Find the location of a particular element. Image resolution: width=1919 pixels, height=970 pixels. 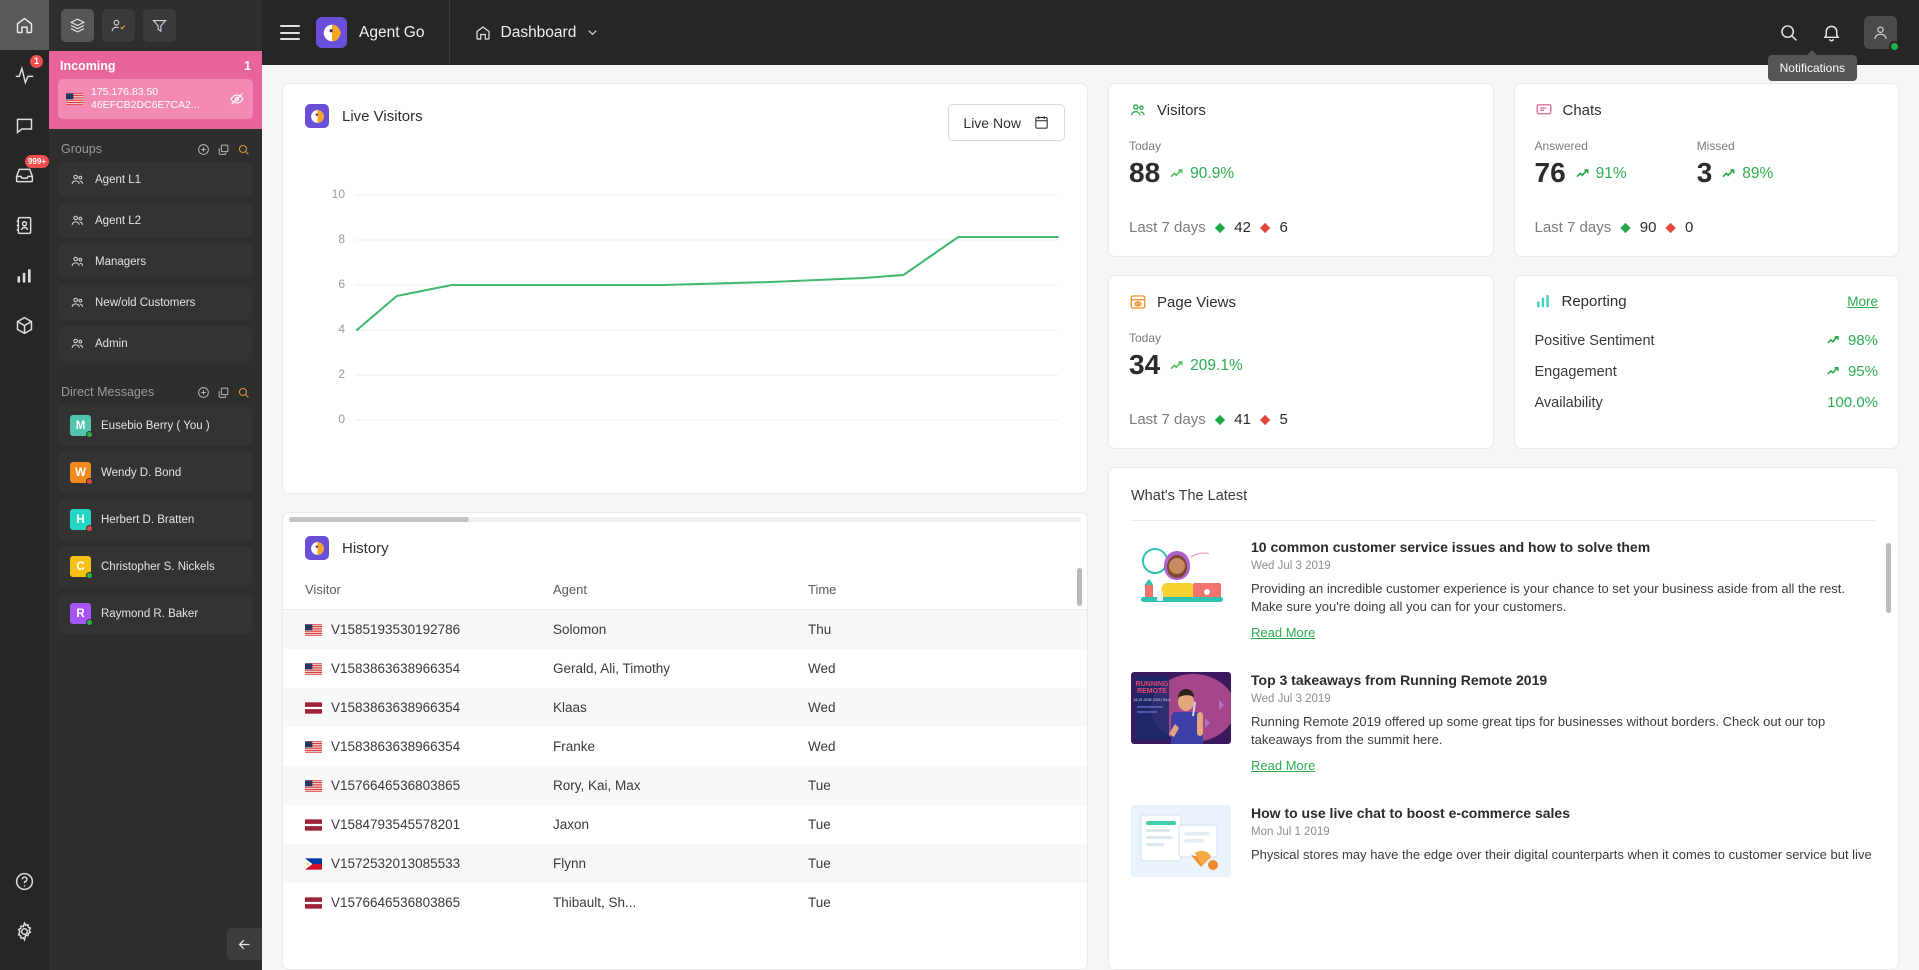

article-thumbnail is located at coordinates (1181, 841).